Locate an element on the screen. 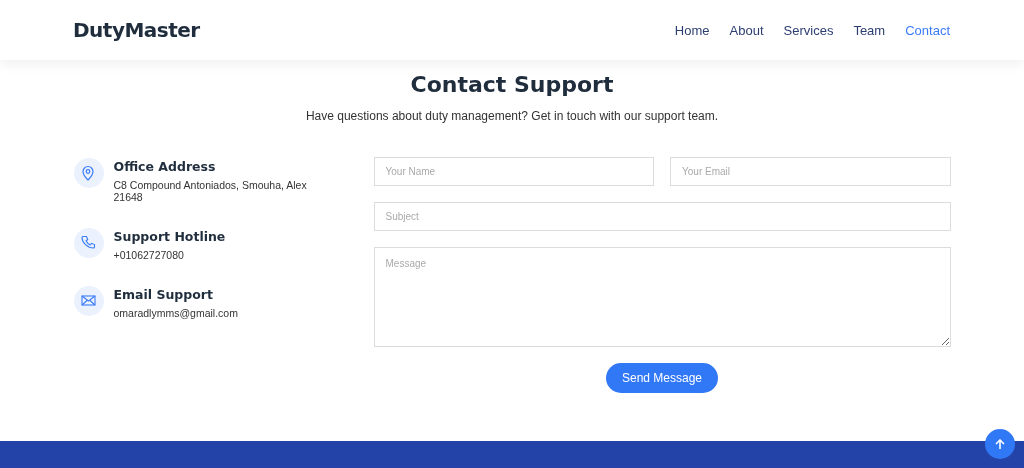 This screenshot has width=1024, height=468. location-pin-icon is located at coordinates (88, 173).